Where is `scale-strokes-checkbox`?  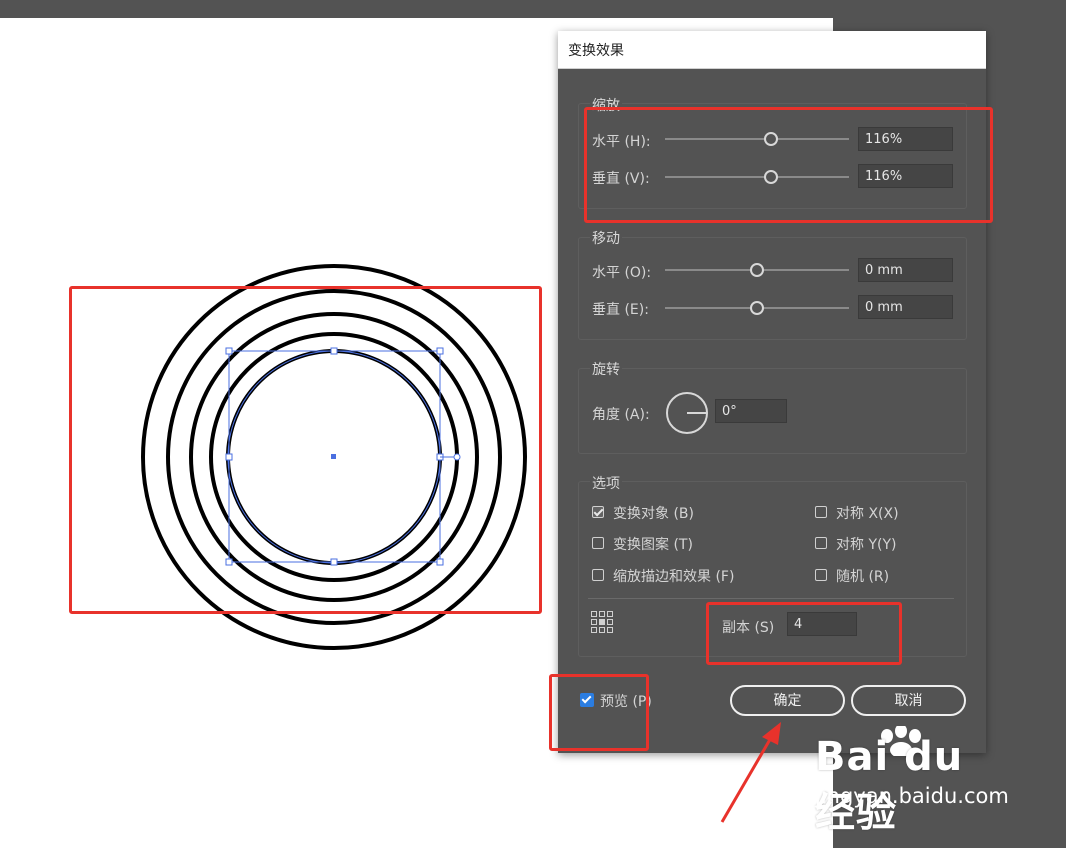 scale-strokes-checkbox is located at coordinates (598, 575).